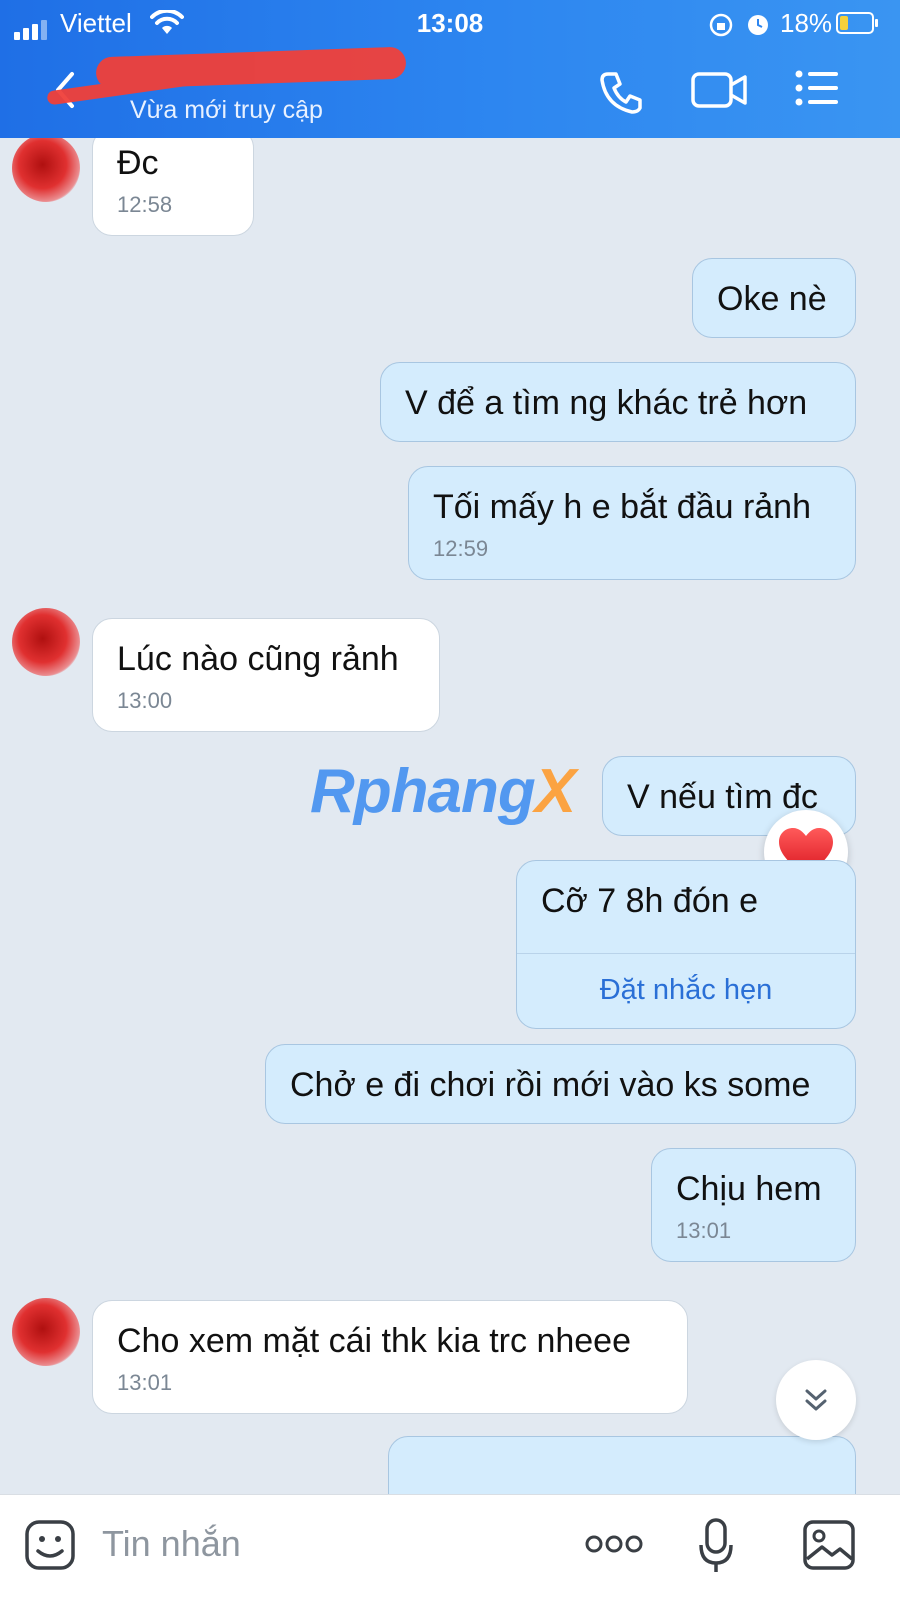  I want to click on message-text: Cỡ 7 8h đón e, so click(649, 901).